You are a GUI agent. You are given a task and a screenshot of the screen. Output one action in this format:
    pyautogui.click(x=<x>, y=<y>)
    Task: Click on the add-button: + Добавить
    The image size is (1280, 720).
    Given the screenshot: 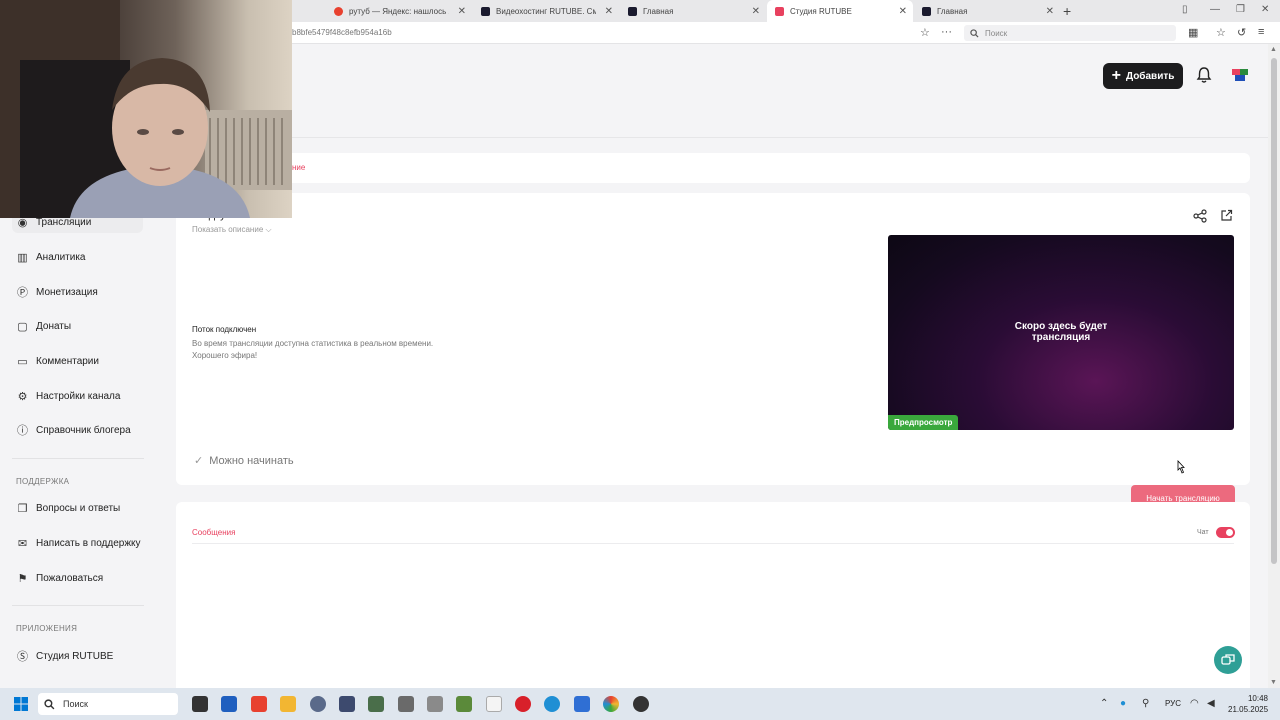 What is the action you would take?
    pyautogui.click(x=1143, y=76)
    